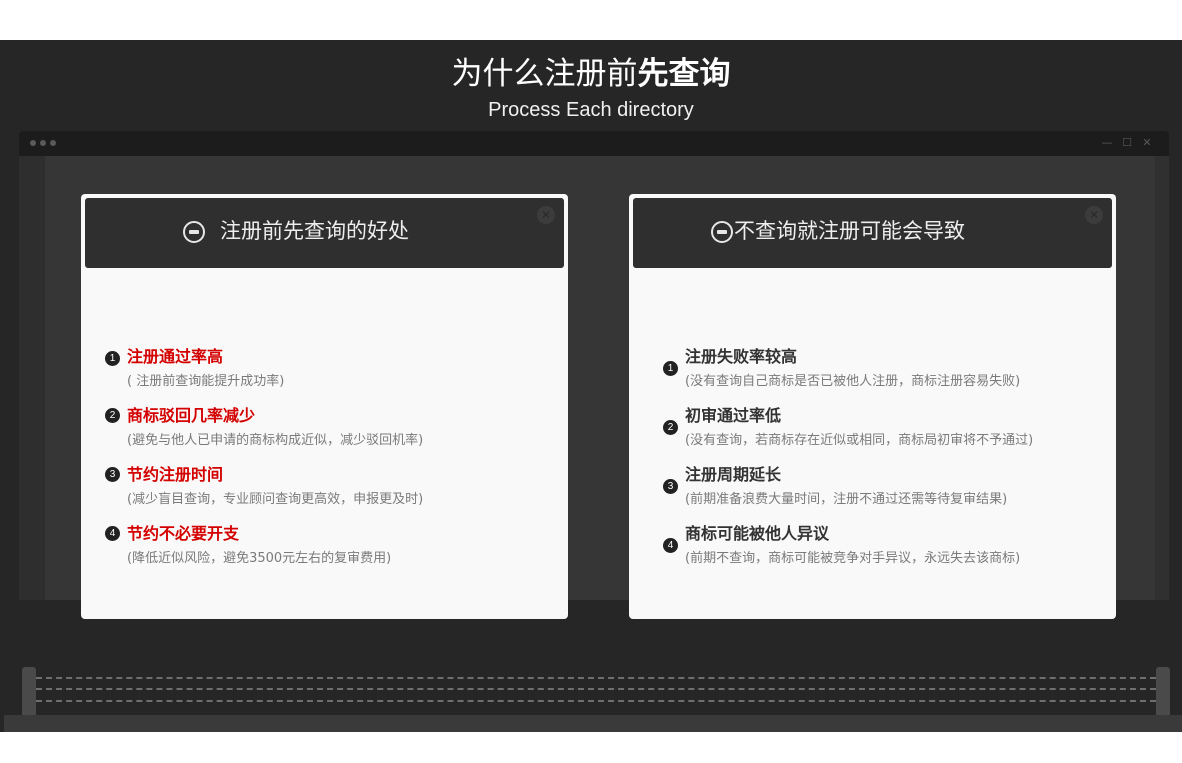 The width and height of the screenshot is (1182, 763). I want to click on item-title: 商标可能被他人异议, so click(757, 533).